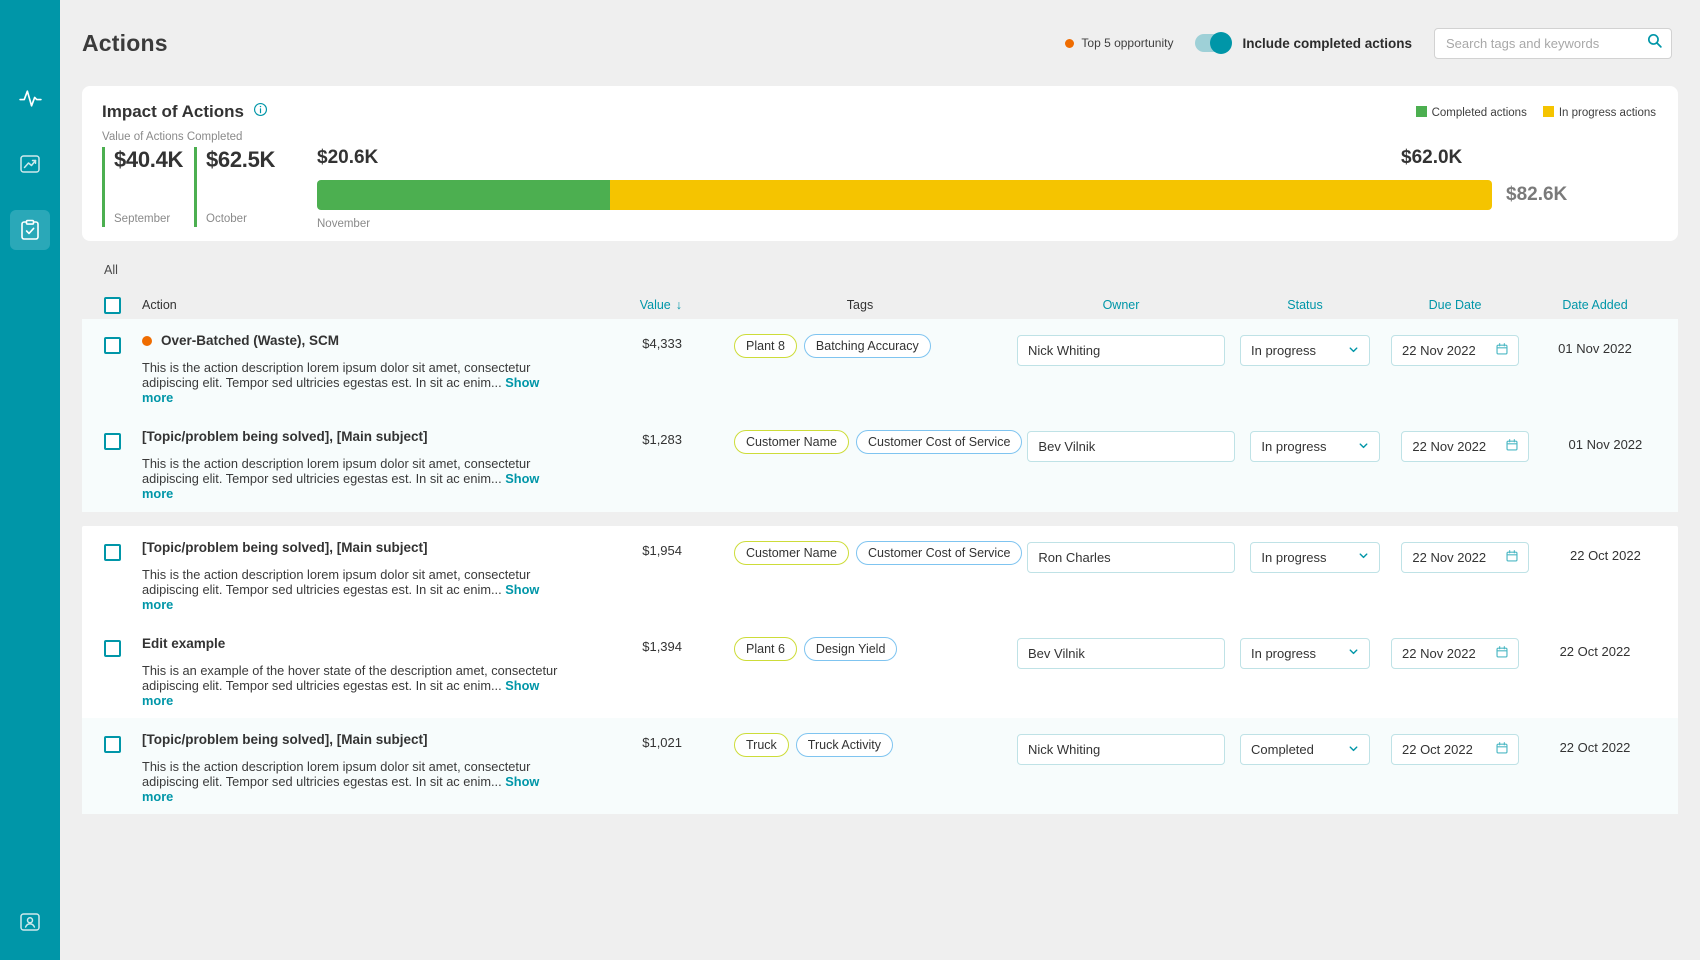 This screenshot has width=1700, height=960. Describe the element at coordinates (765, 346) in the screenshot. I see `tag-chip: Plant 8` at that location.